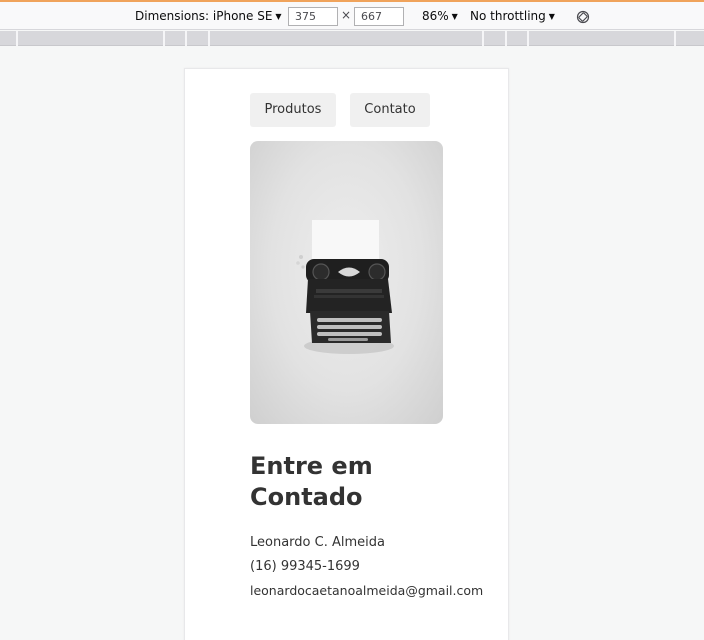  What do you see at coordinates (390, 110) in the screenshot?
I see `nav-contato-button: Contato` at bounding box center [390, 110].